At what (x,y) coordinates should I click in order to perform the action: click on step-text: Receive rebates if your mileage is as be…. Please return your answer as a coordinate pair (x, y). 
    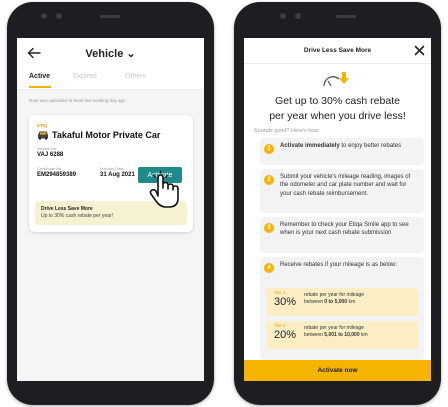
    Looking at the image, I should click on (339, 265).